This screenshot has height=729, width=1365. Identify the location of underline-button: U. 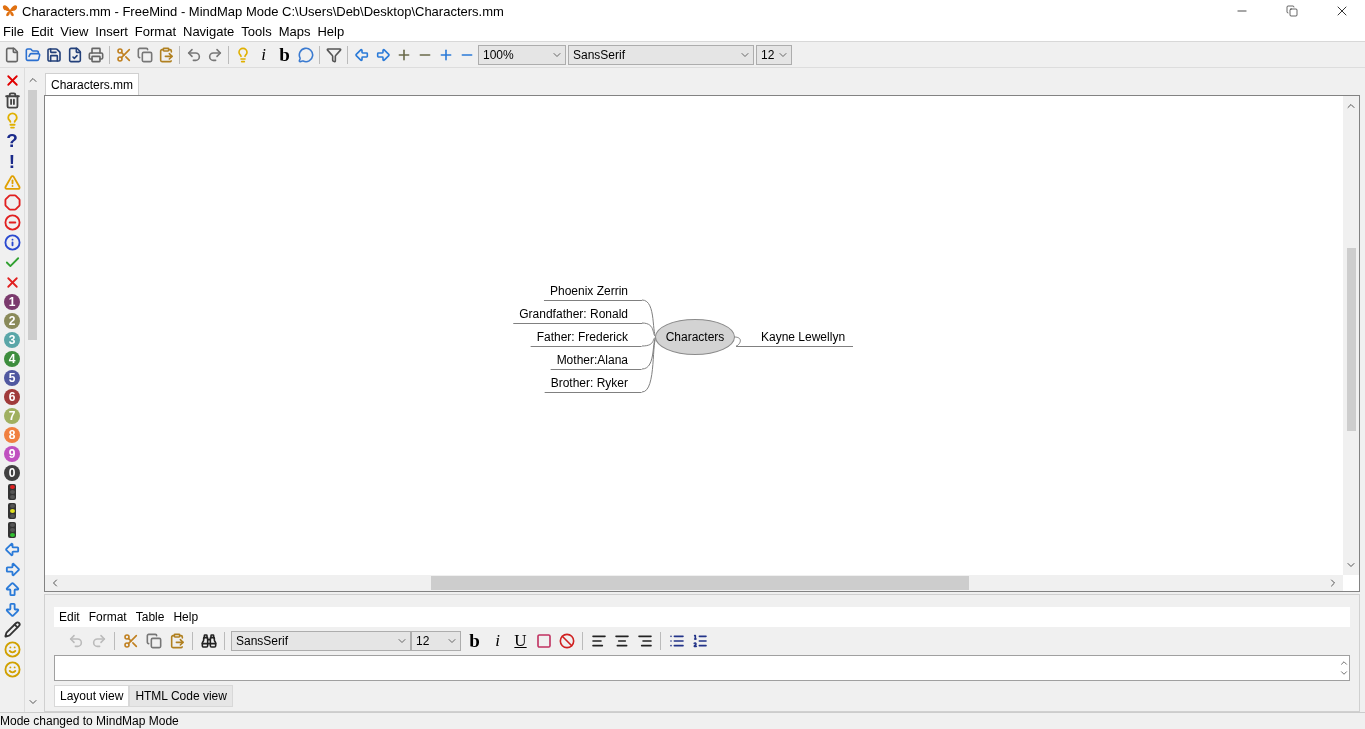
(520, 641).